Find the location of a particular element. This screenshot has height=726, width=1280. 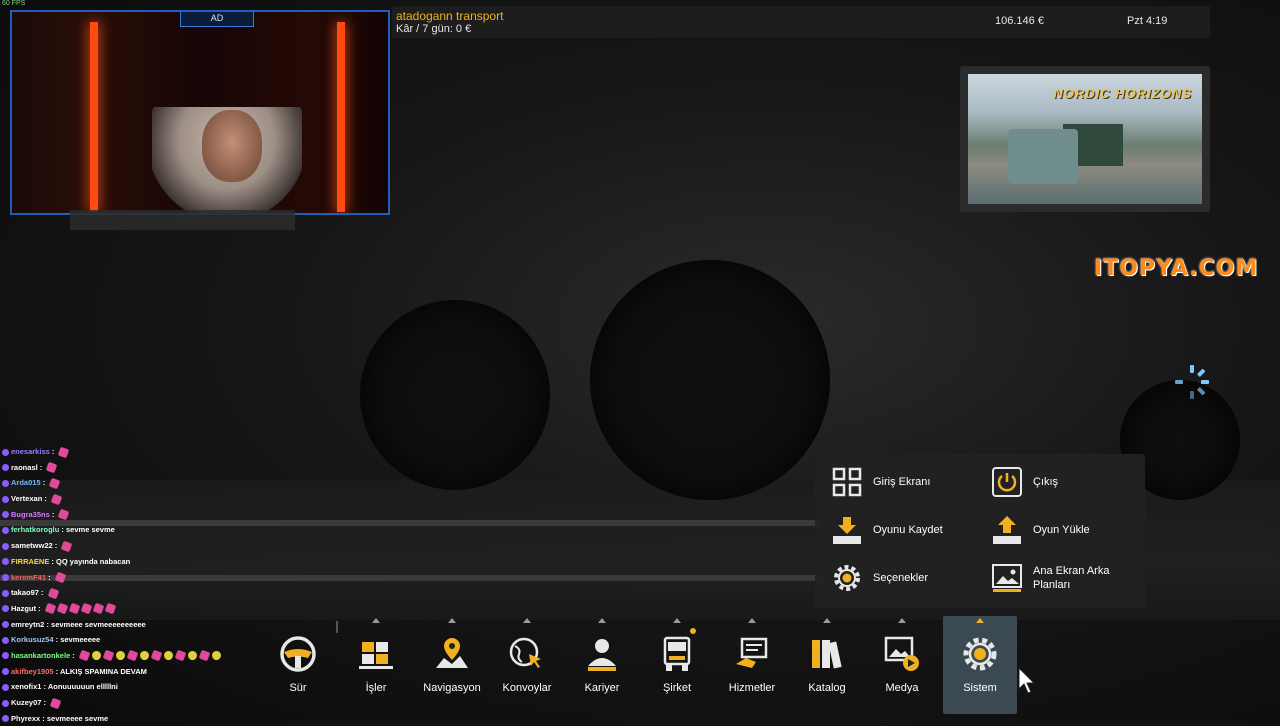

nav-convoys: Konvoylar is located at coordinates (527, 665).